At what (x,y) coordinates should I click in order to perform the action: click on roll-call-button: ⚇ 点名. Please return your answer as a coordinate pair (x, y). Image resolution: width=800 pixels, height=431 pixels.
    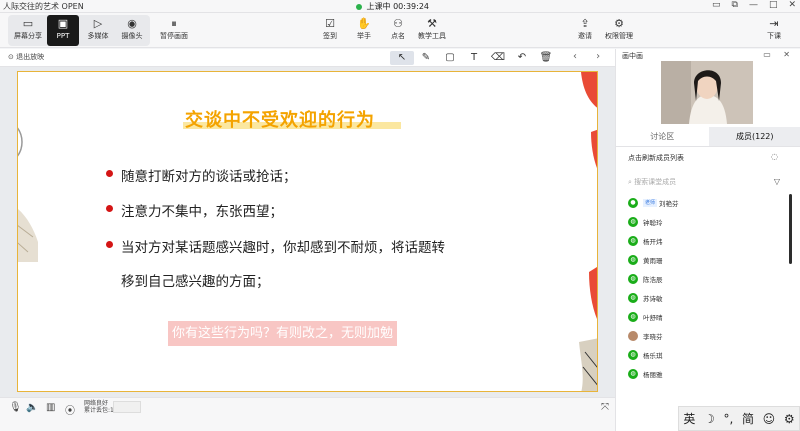
    Looking at the image, I should click on (398, 30).